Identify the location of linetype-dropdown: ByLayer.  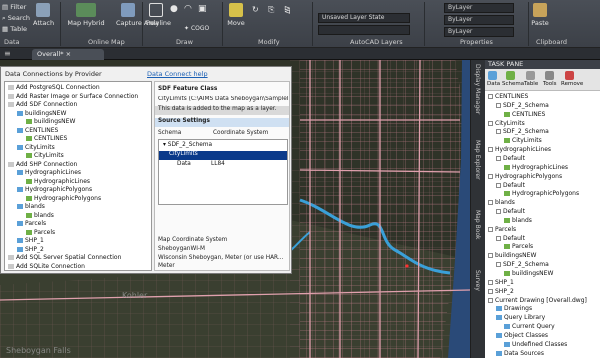
(479, 20).